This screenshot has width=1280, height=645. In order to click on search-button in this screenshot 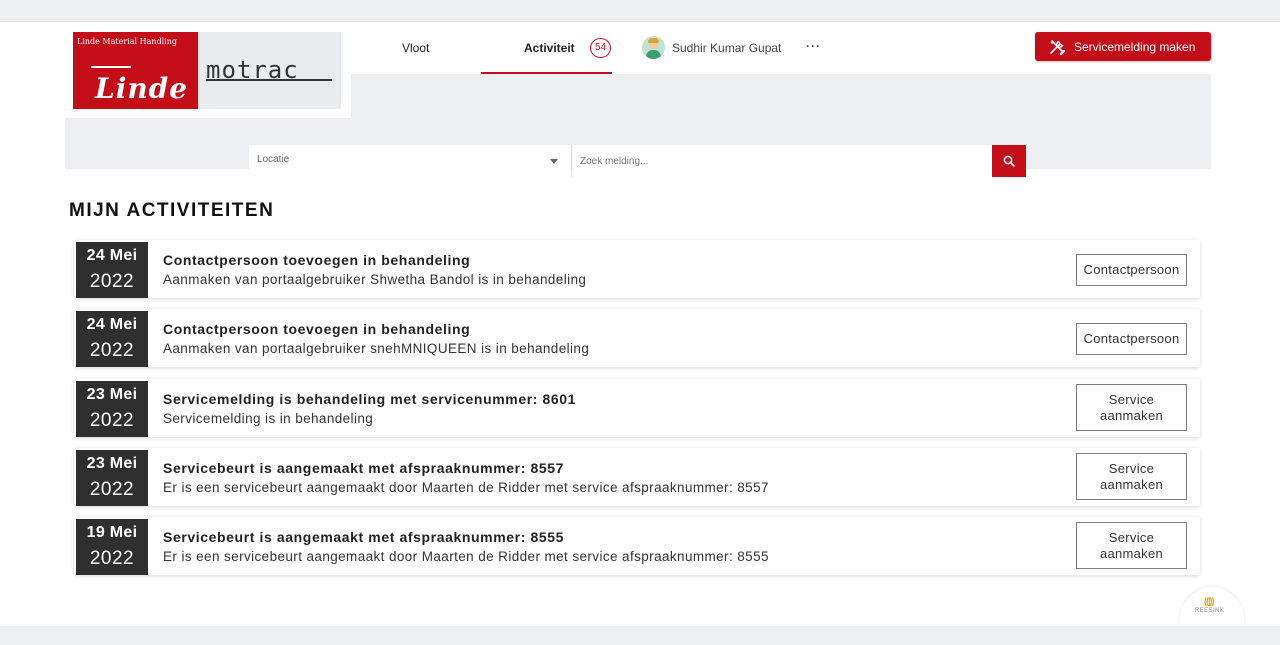, I will do `click(1009, 161)`.